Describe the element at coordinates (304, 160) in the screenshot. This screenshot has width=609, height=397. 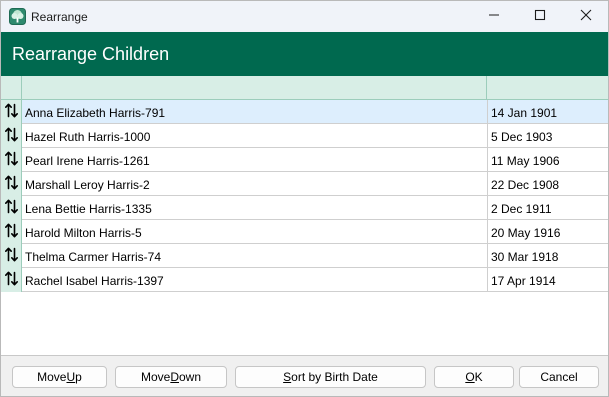
I see `table-row: Pearl Irene Harris-1261 11 May 1906` at that location.